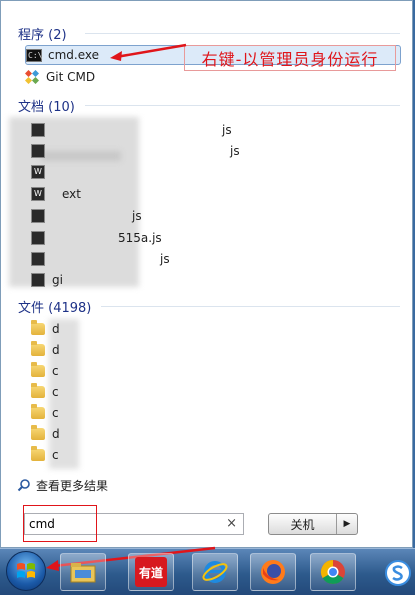 This screenshot has height=595, width=415. I want to click on document-item: W, so click(41, 172).